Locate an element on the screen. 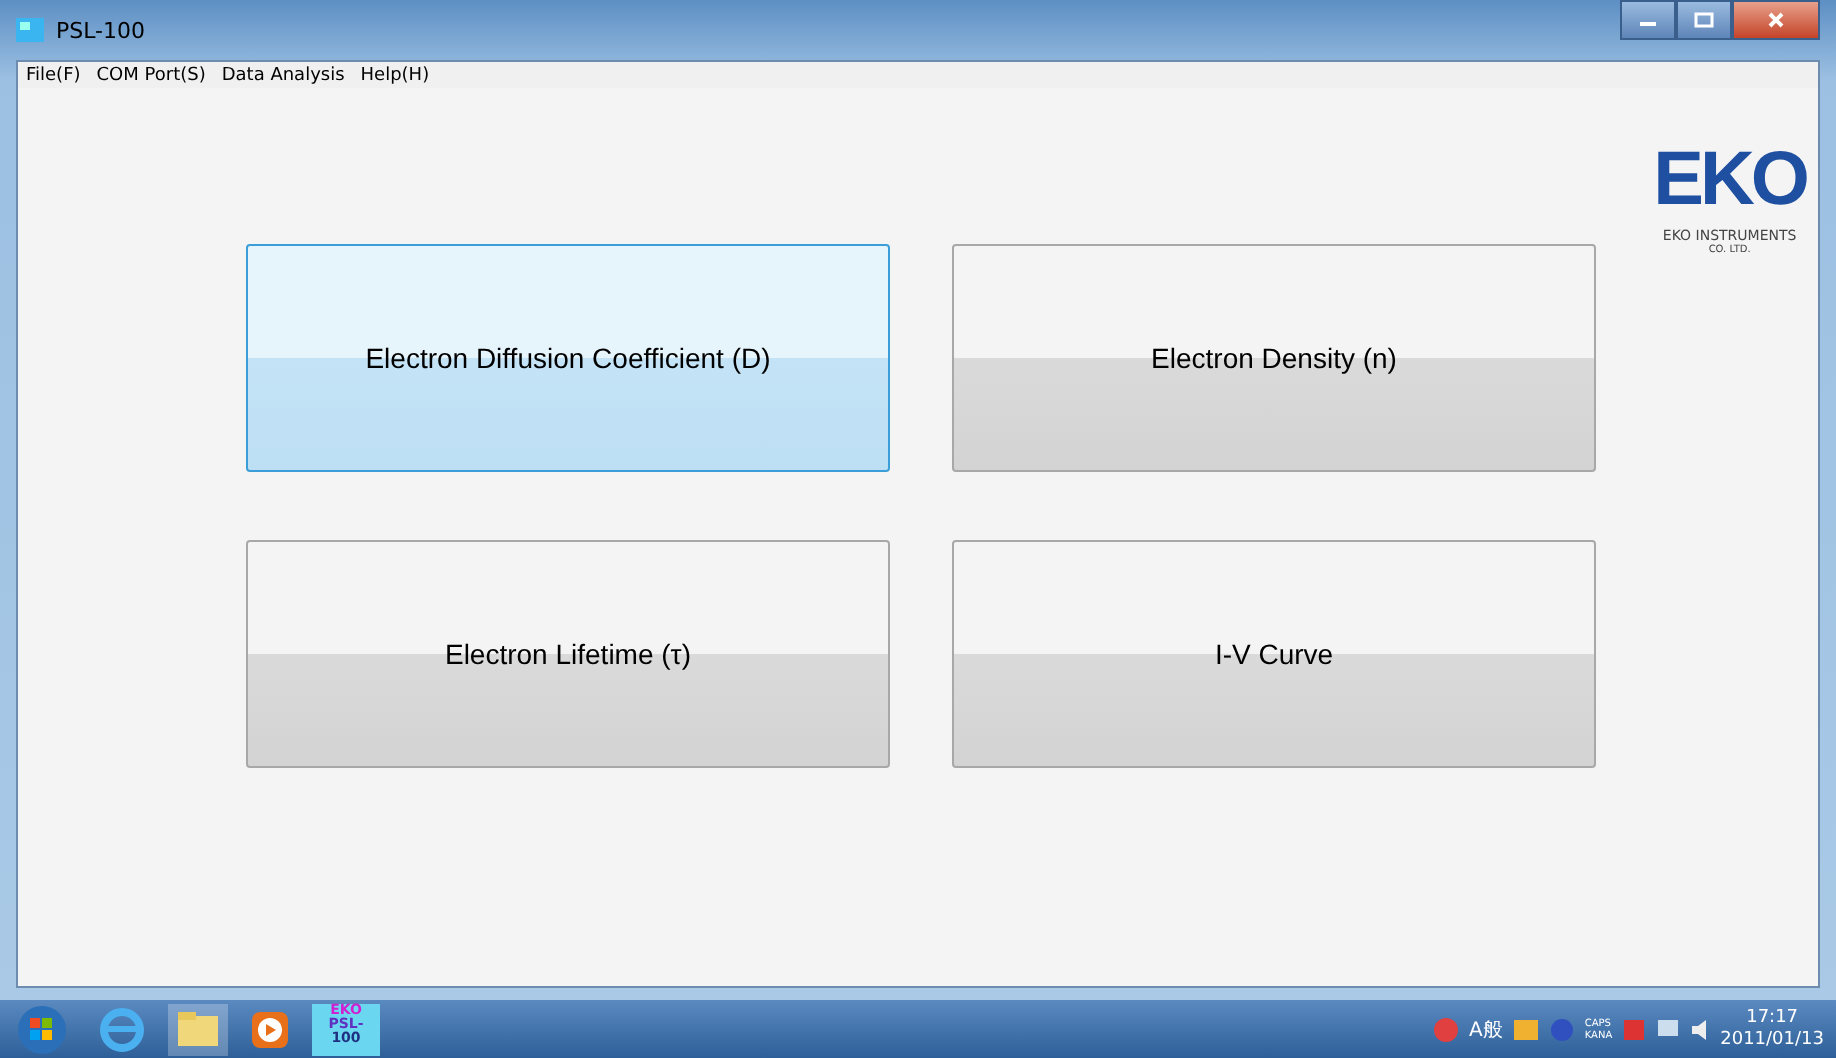 The width and height of the screenshot is (1836, 1058). mode-button: Electron Lifetime (τ) is located at coordinates (568, 654).